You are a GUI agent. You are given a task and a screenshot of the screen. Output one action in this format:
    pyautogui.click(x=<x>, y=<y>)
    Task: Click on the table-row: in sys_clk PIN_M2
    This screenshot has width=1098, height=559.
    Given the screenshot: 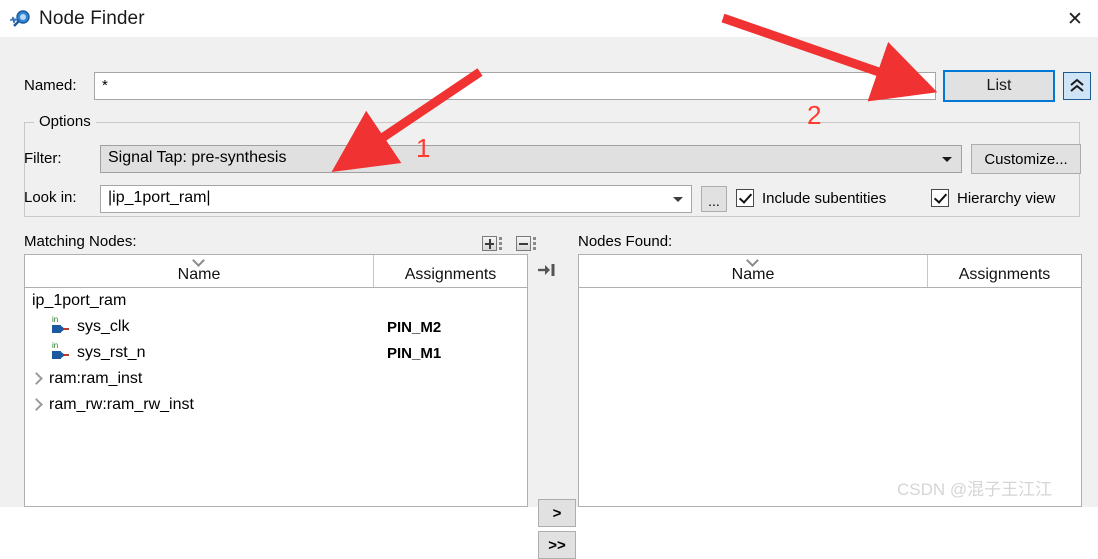 What is the action you would take?
    pyautogui.click(x=276, y=327)
    